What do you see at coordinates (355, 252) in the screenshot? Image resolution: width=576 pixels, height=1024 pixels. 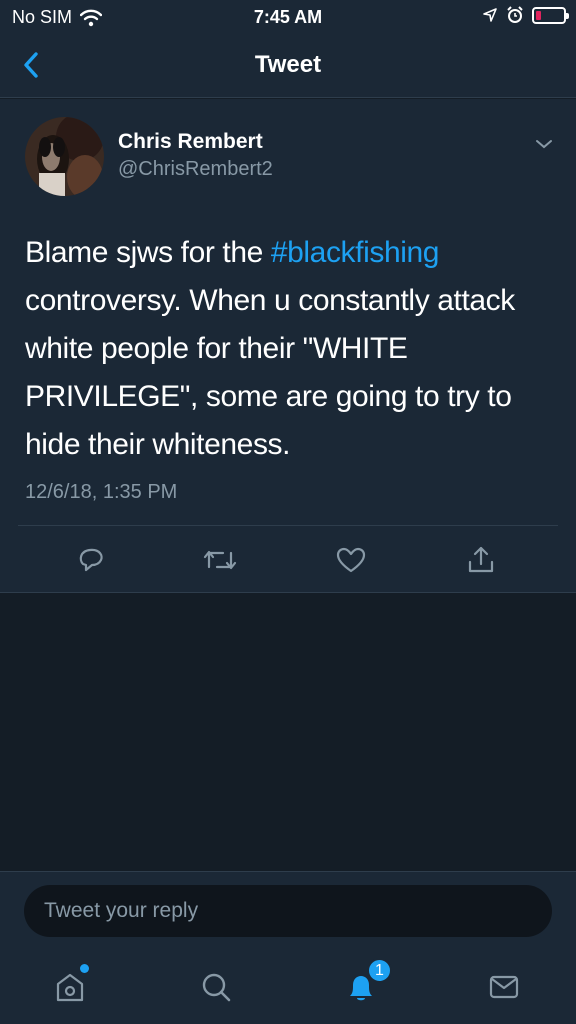 I see `hashtag-link: #blackfishing` at bounding box center [355, 252].